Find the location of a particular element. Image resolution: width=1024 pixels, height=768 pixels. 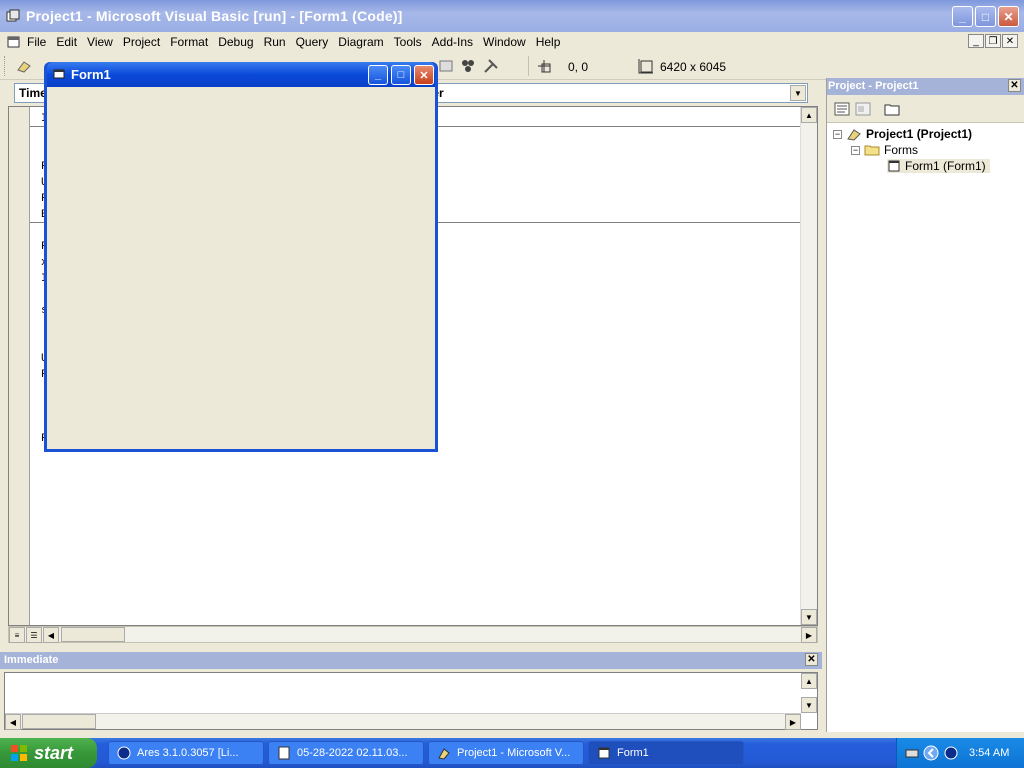

menu-tools: Tools is located at coordinates (408, 42).